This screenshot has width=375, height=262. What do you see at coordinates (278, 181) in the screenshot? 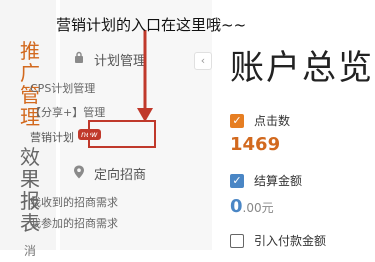
I see `metric-label: 结算金额` at bounding box center [278, 181].